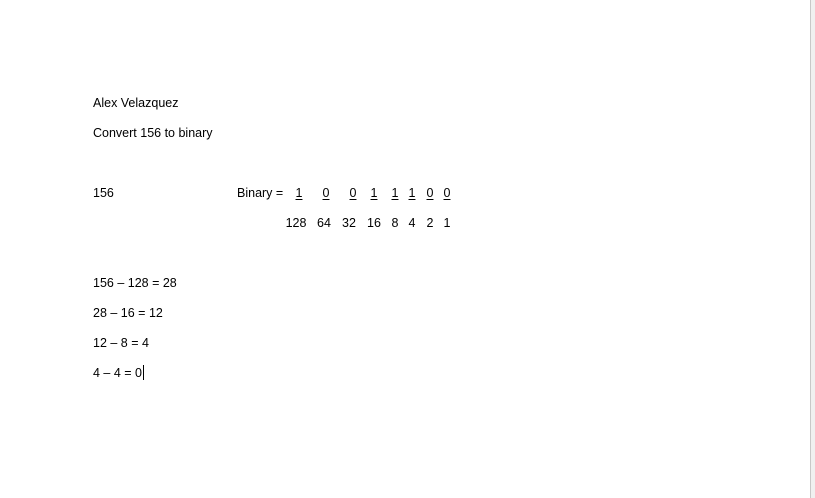 The width and height of the screenshot is (815, 498). What do you see at coordinates (121, 343) in the screenshot?
I see `subtraction-step: 12 – 8 = 4` at bounding box center [121, 343].